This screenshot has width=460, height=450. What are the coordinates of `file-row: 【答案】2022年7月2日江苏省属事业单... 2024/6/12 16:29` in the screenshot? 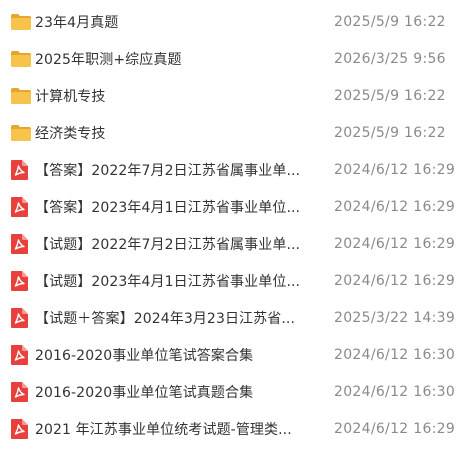 It's located at (230, 170).